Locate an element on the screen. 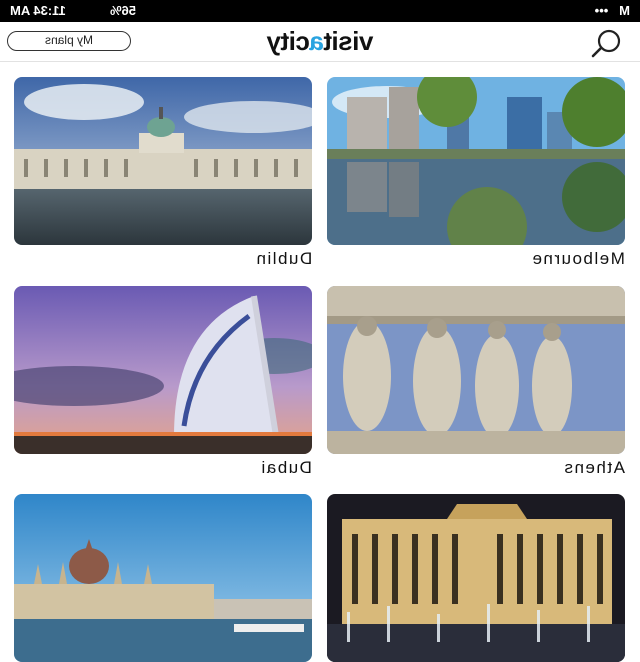 This screenshot has width=640, height=662. battery-level: 56% is located at coordinates (123, 10).